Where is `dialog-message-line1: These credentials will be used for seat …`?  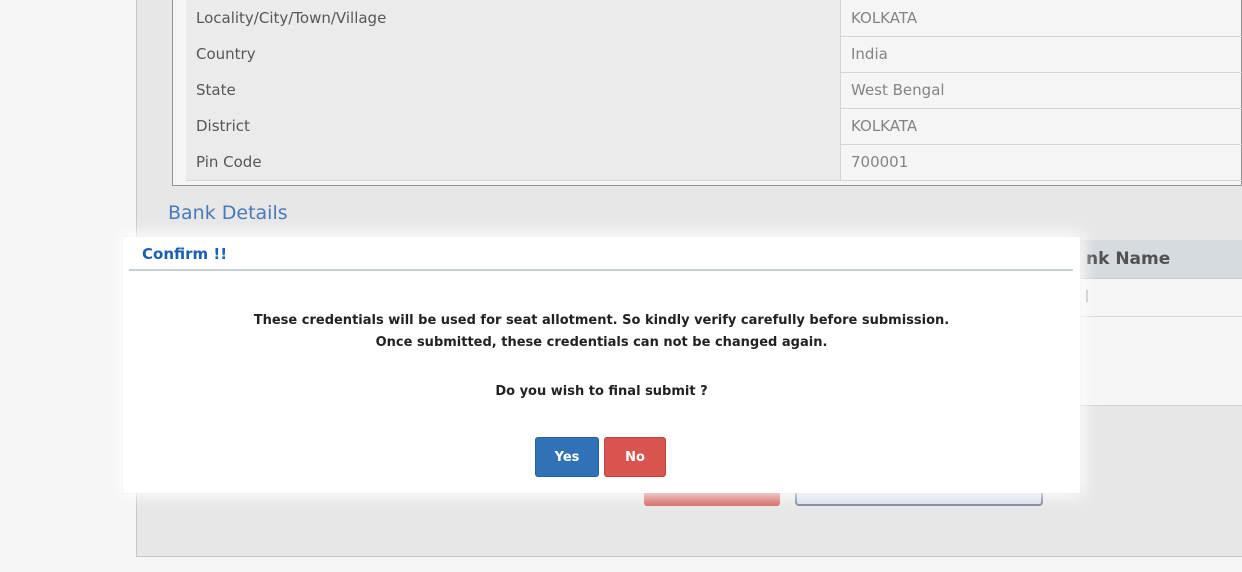 dialog-message-line1: These credentials will be used for seat … is located at coordinates (601, 320).